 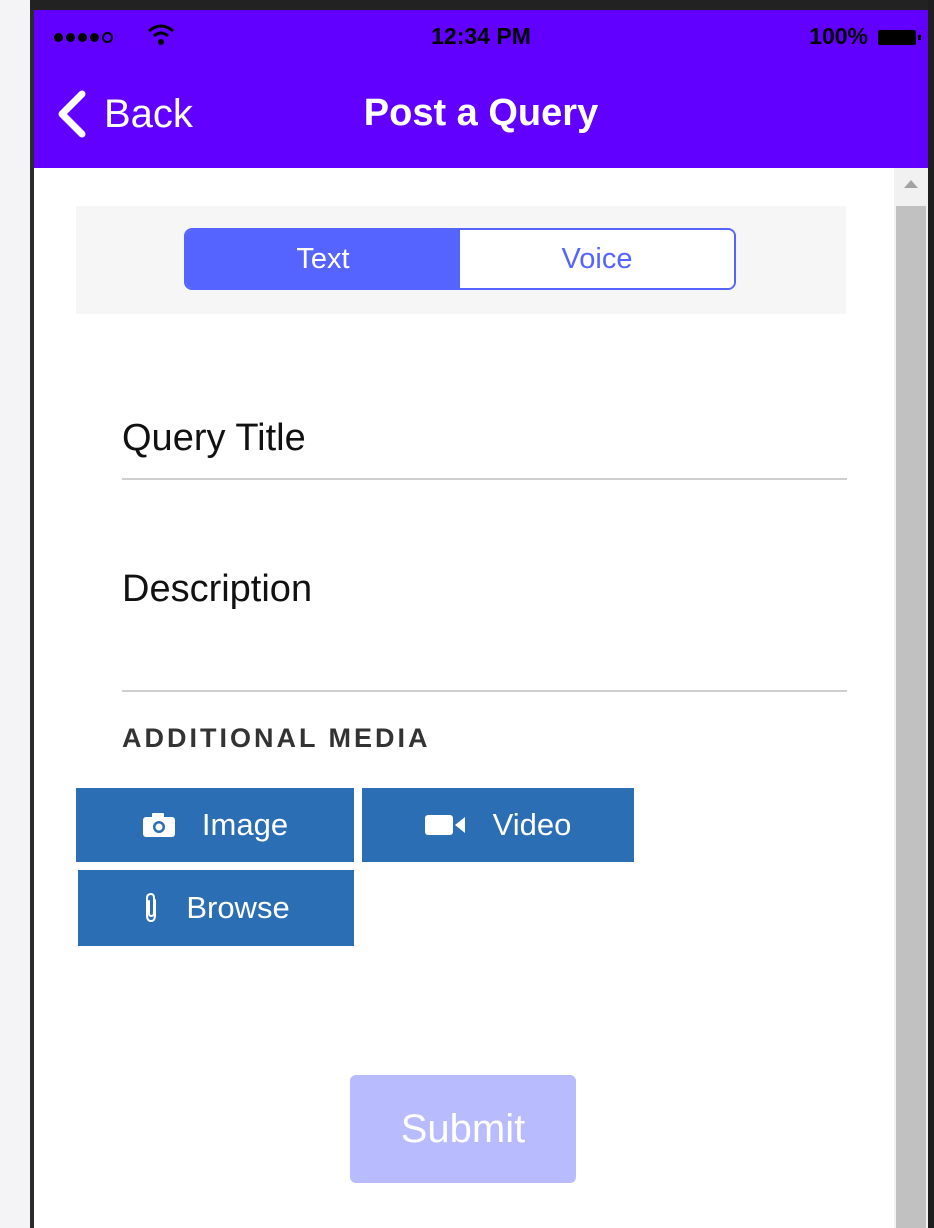 I want to click on description-input, so click(x=484, y=618).